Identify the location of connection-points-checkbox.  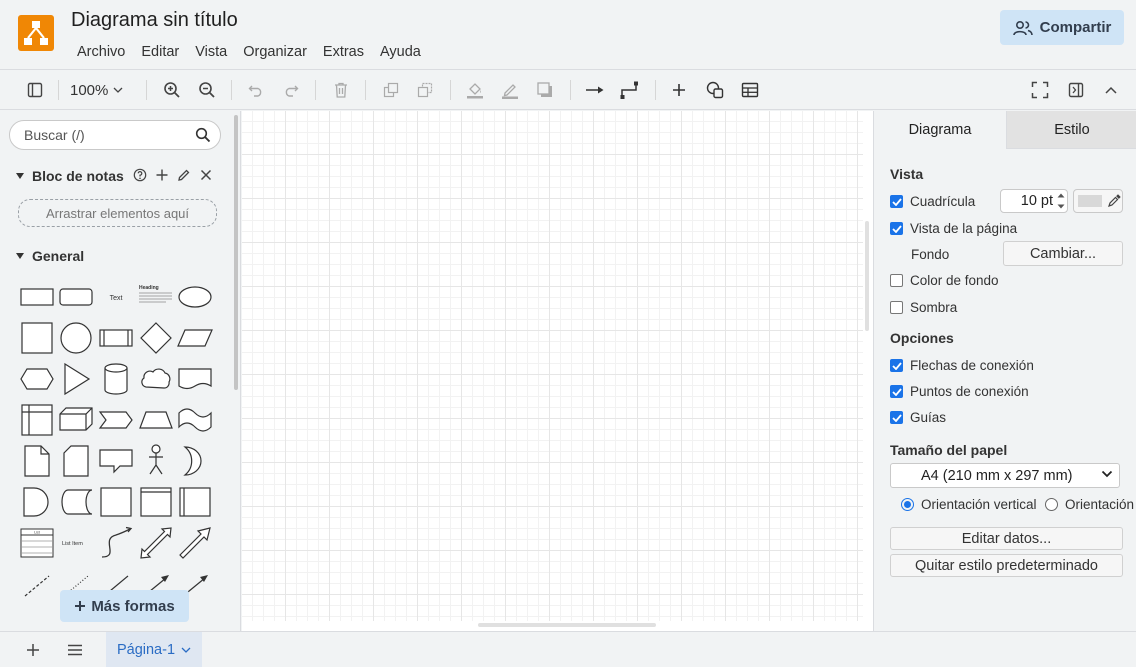
(896, 391).